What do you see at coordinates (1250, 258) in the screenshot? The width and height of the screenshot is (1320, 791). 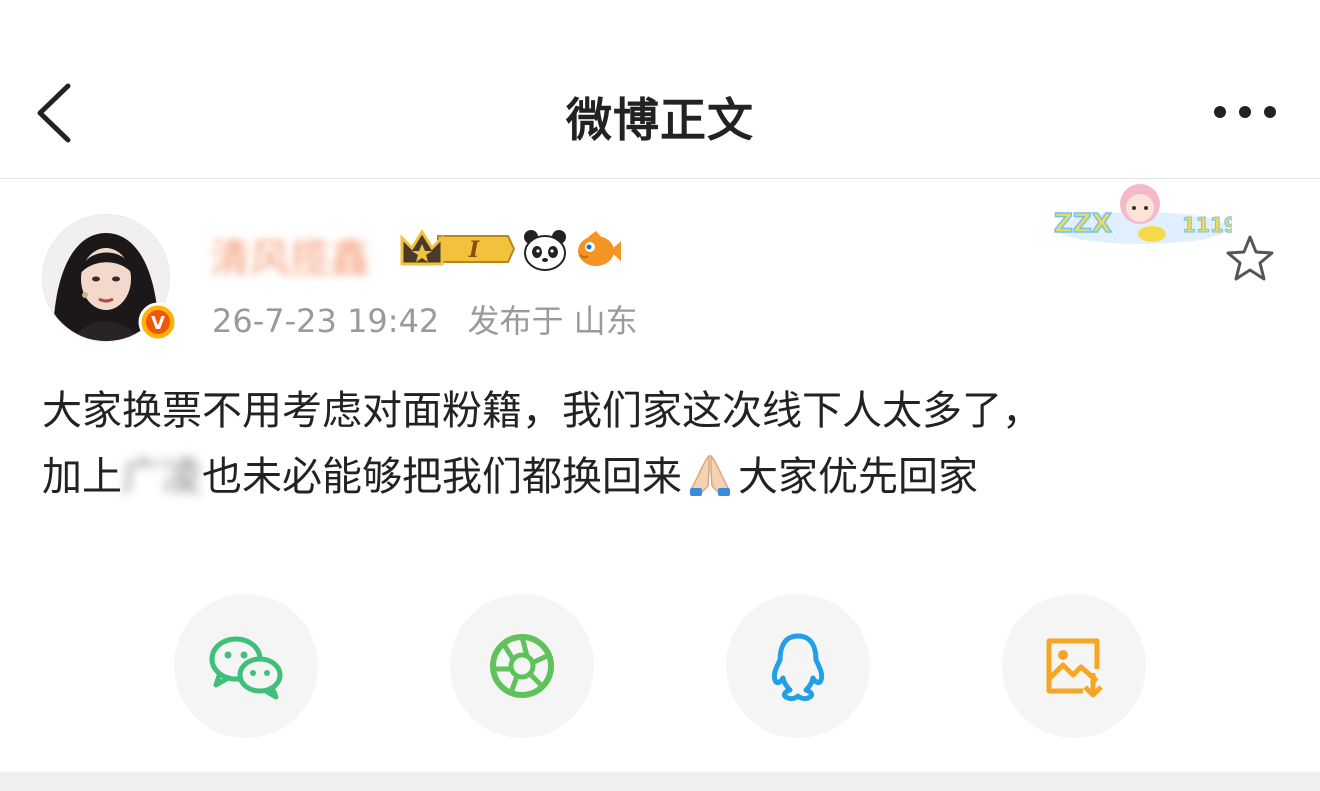 I see `star-icon` at bounding box center [1250, 258].